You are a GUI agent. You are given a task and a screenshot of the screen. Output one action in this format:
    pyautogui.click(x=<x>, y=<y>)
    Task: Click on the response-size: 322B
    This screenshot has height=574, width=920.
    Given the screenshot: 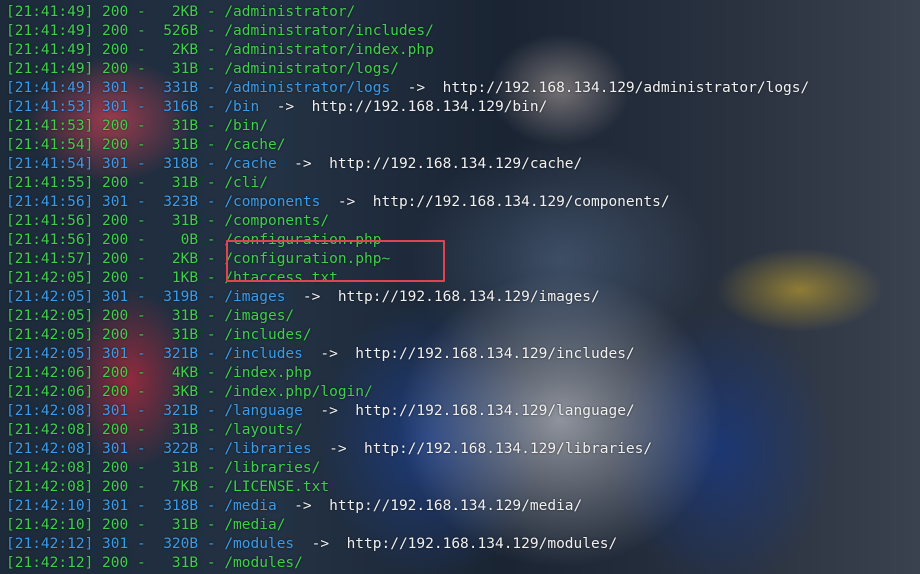 What is the action you would take?
    pyautogui.click(x=181, y=449)
    